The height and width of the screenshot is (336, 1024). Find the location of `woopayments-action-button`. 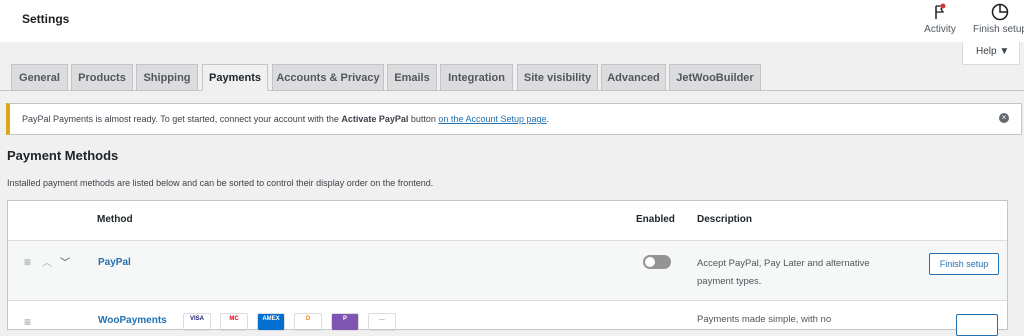

woopayments-action-button is located at coordinates (977, 325).